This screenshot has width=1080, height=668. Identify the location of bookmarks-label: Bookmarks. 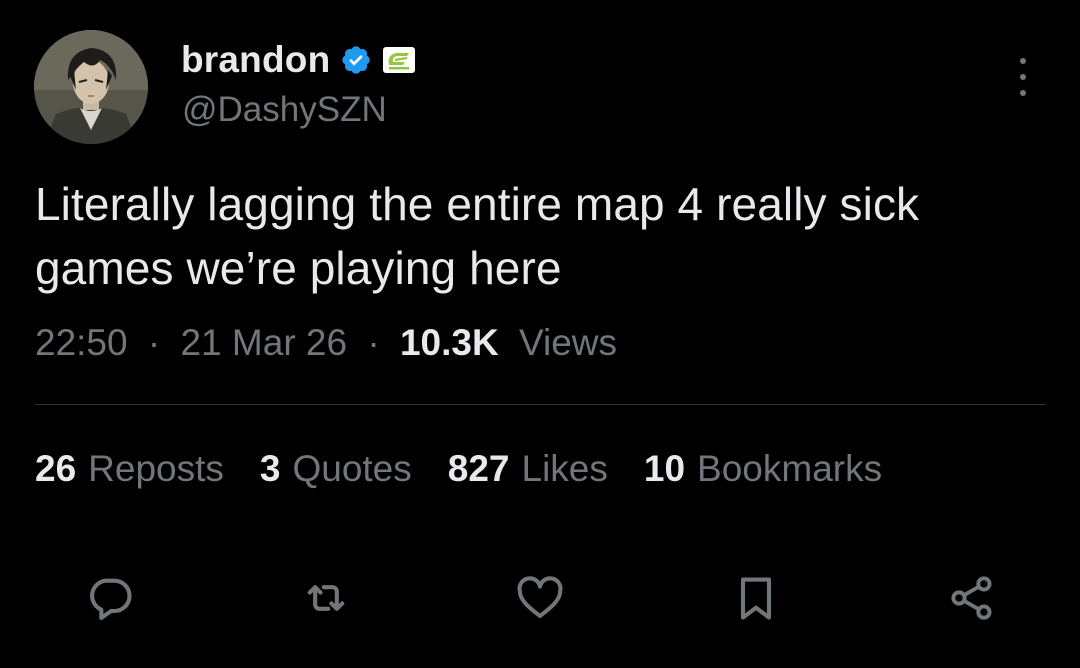
(790, 468).